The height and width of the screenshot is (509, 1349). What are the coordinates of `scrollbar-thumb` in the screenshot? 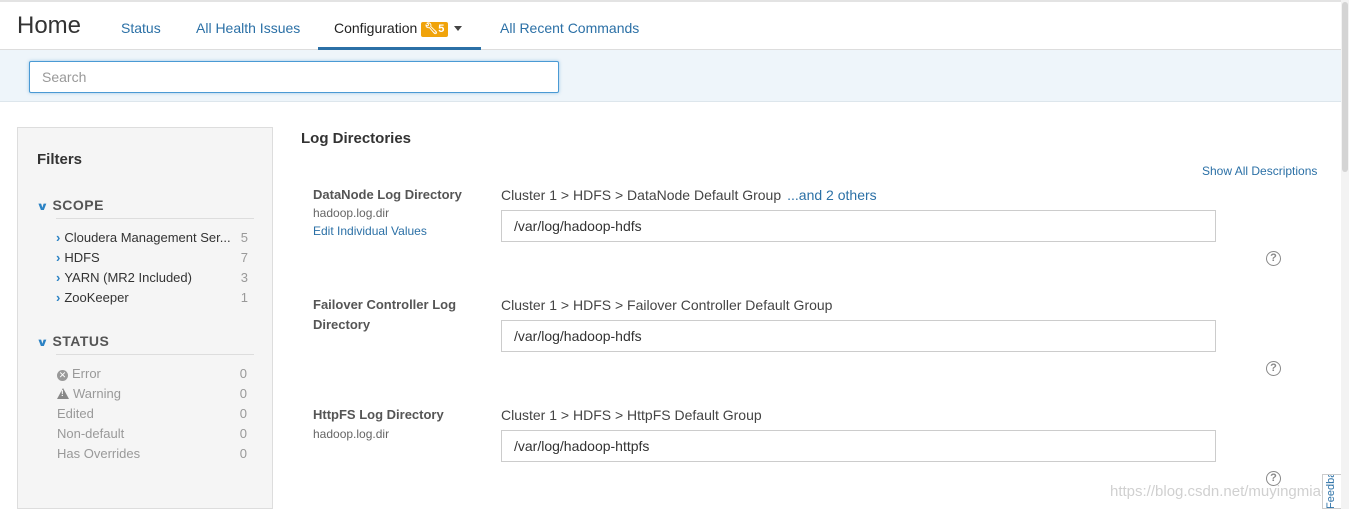 It's located at (1345, 87).